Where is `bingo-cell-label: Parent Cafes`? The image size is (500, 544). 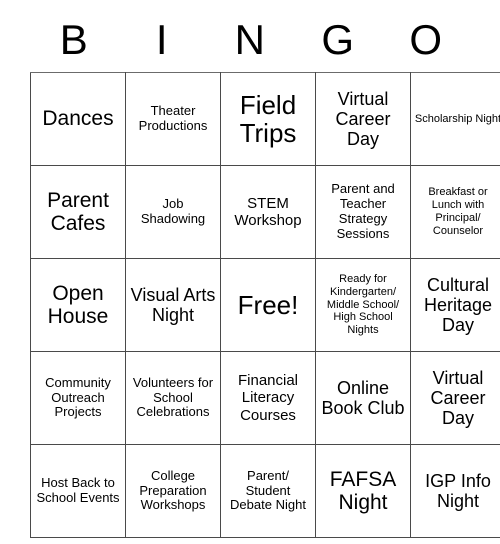
bingo-cell-label: Parent Cafes is located at coordinates (78, 211).